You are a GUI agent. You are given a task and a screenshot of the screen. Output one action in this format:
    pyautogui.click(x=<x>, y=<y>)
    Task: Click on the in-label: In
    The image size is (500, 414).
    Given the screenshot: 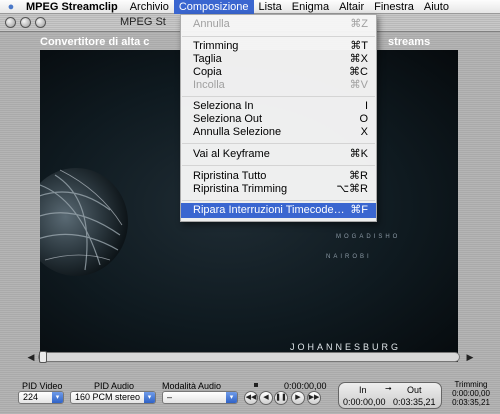 What is the action you would take?
    pyautogui.click(x=363, y=390)
    